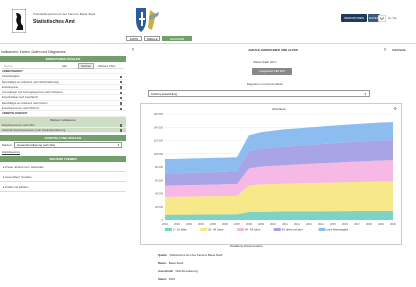 Image resolution: width=416 pixels, height=287 pixels. I want to click on legend-label: 40 - 64 Jahre, so click(253, 230).